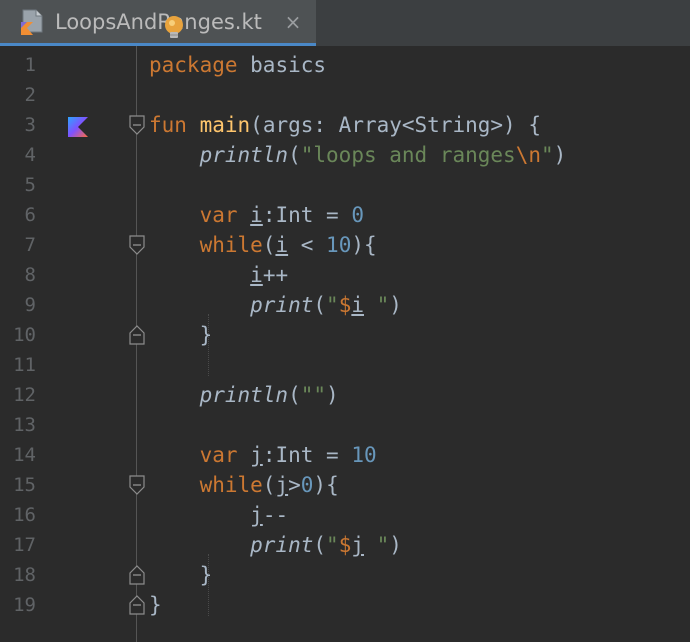 The image size is (690, 642). I want to click on code-text: print("$j "), so click(275, 545).